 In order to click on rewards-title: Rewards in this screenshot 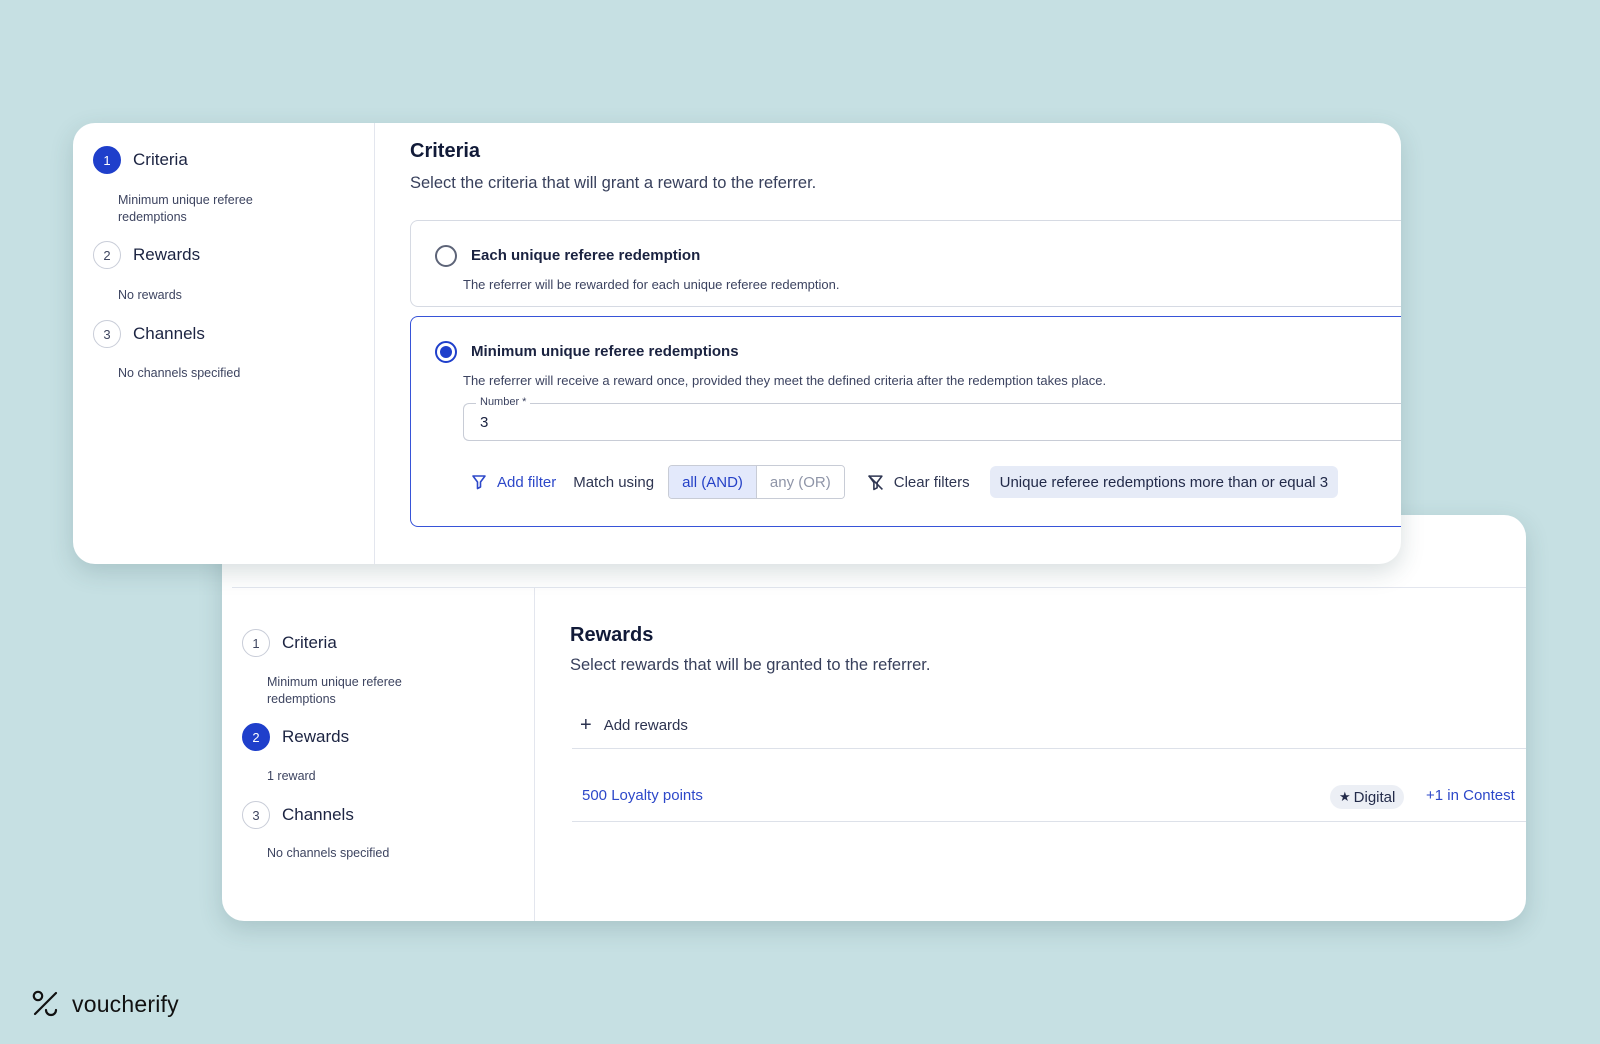, I will do `click(612, 635)`.